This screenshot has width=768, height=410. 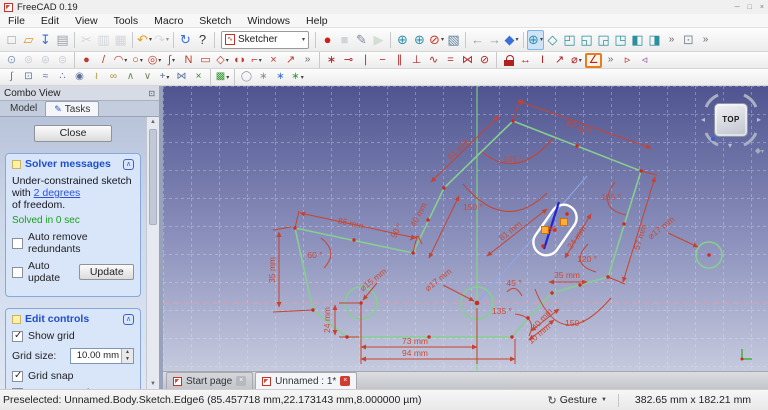 What do you see at coordinates (415, 353) in the screenshot?
I see `dimension-label: 94 mm` at bounding box center [415, 353].